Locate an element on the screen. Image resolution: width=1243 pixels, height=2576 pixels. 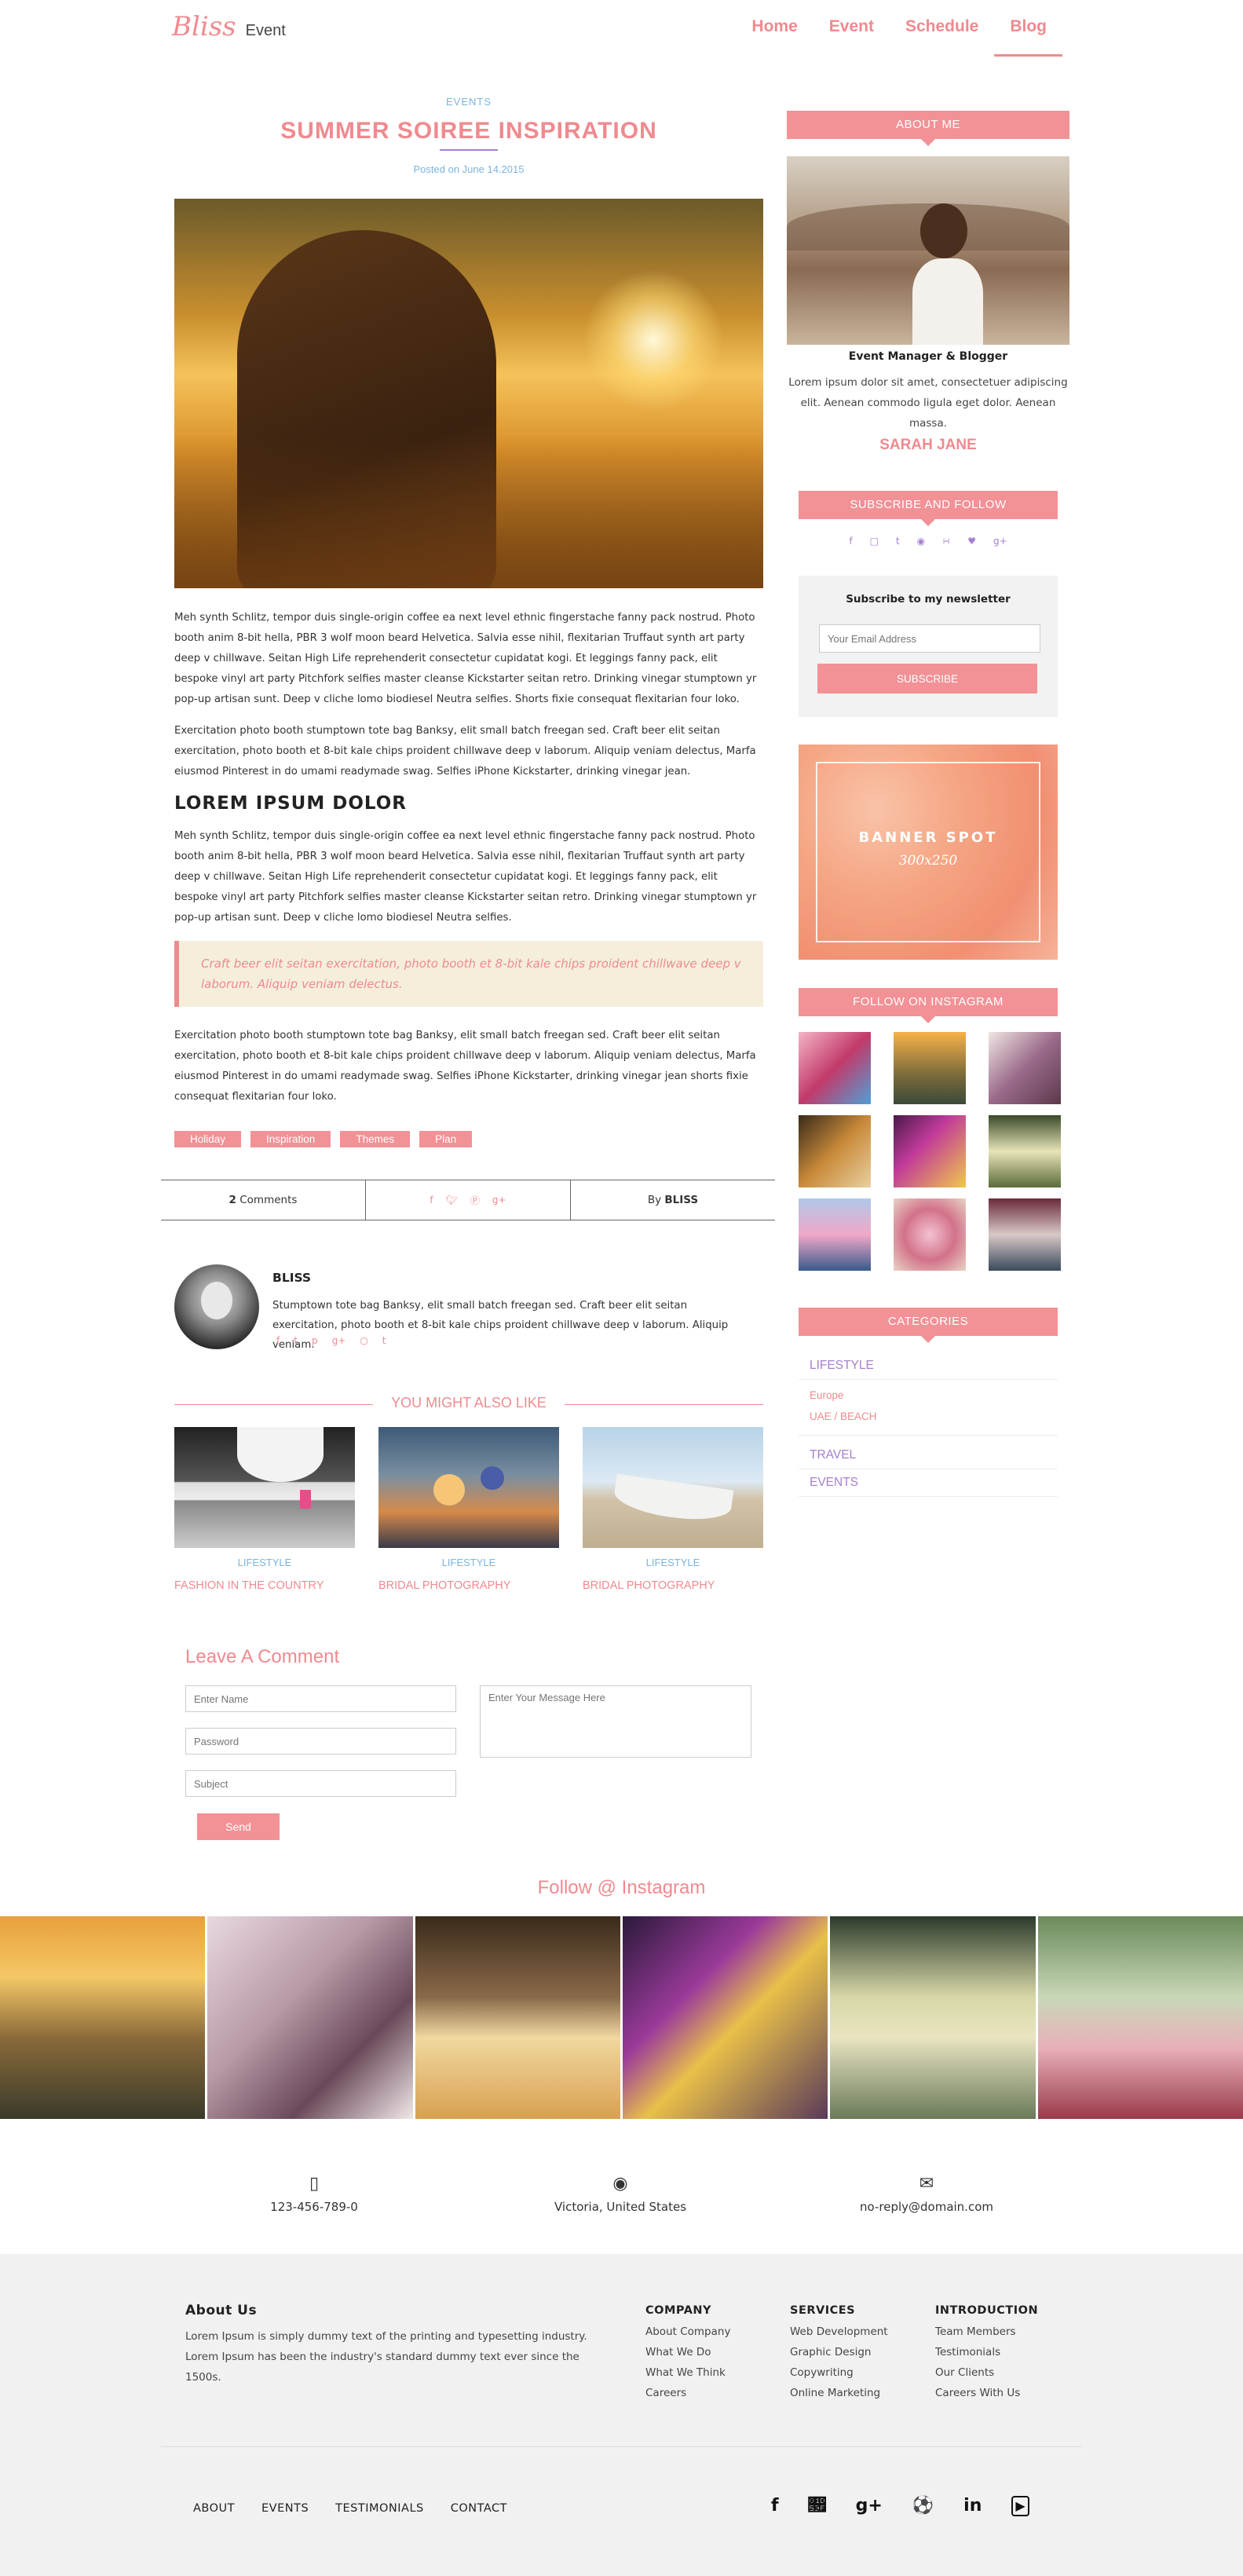
pinterest-icon: Ⓟ is located at coordinates (475, 1201).